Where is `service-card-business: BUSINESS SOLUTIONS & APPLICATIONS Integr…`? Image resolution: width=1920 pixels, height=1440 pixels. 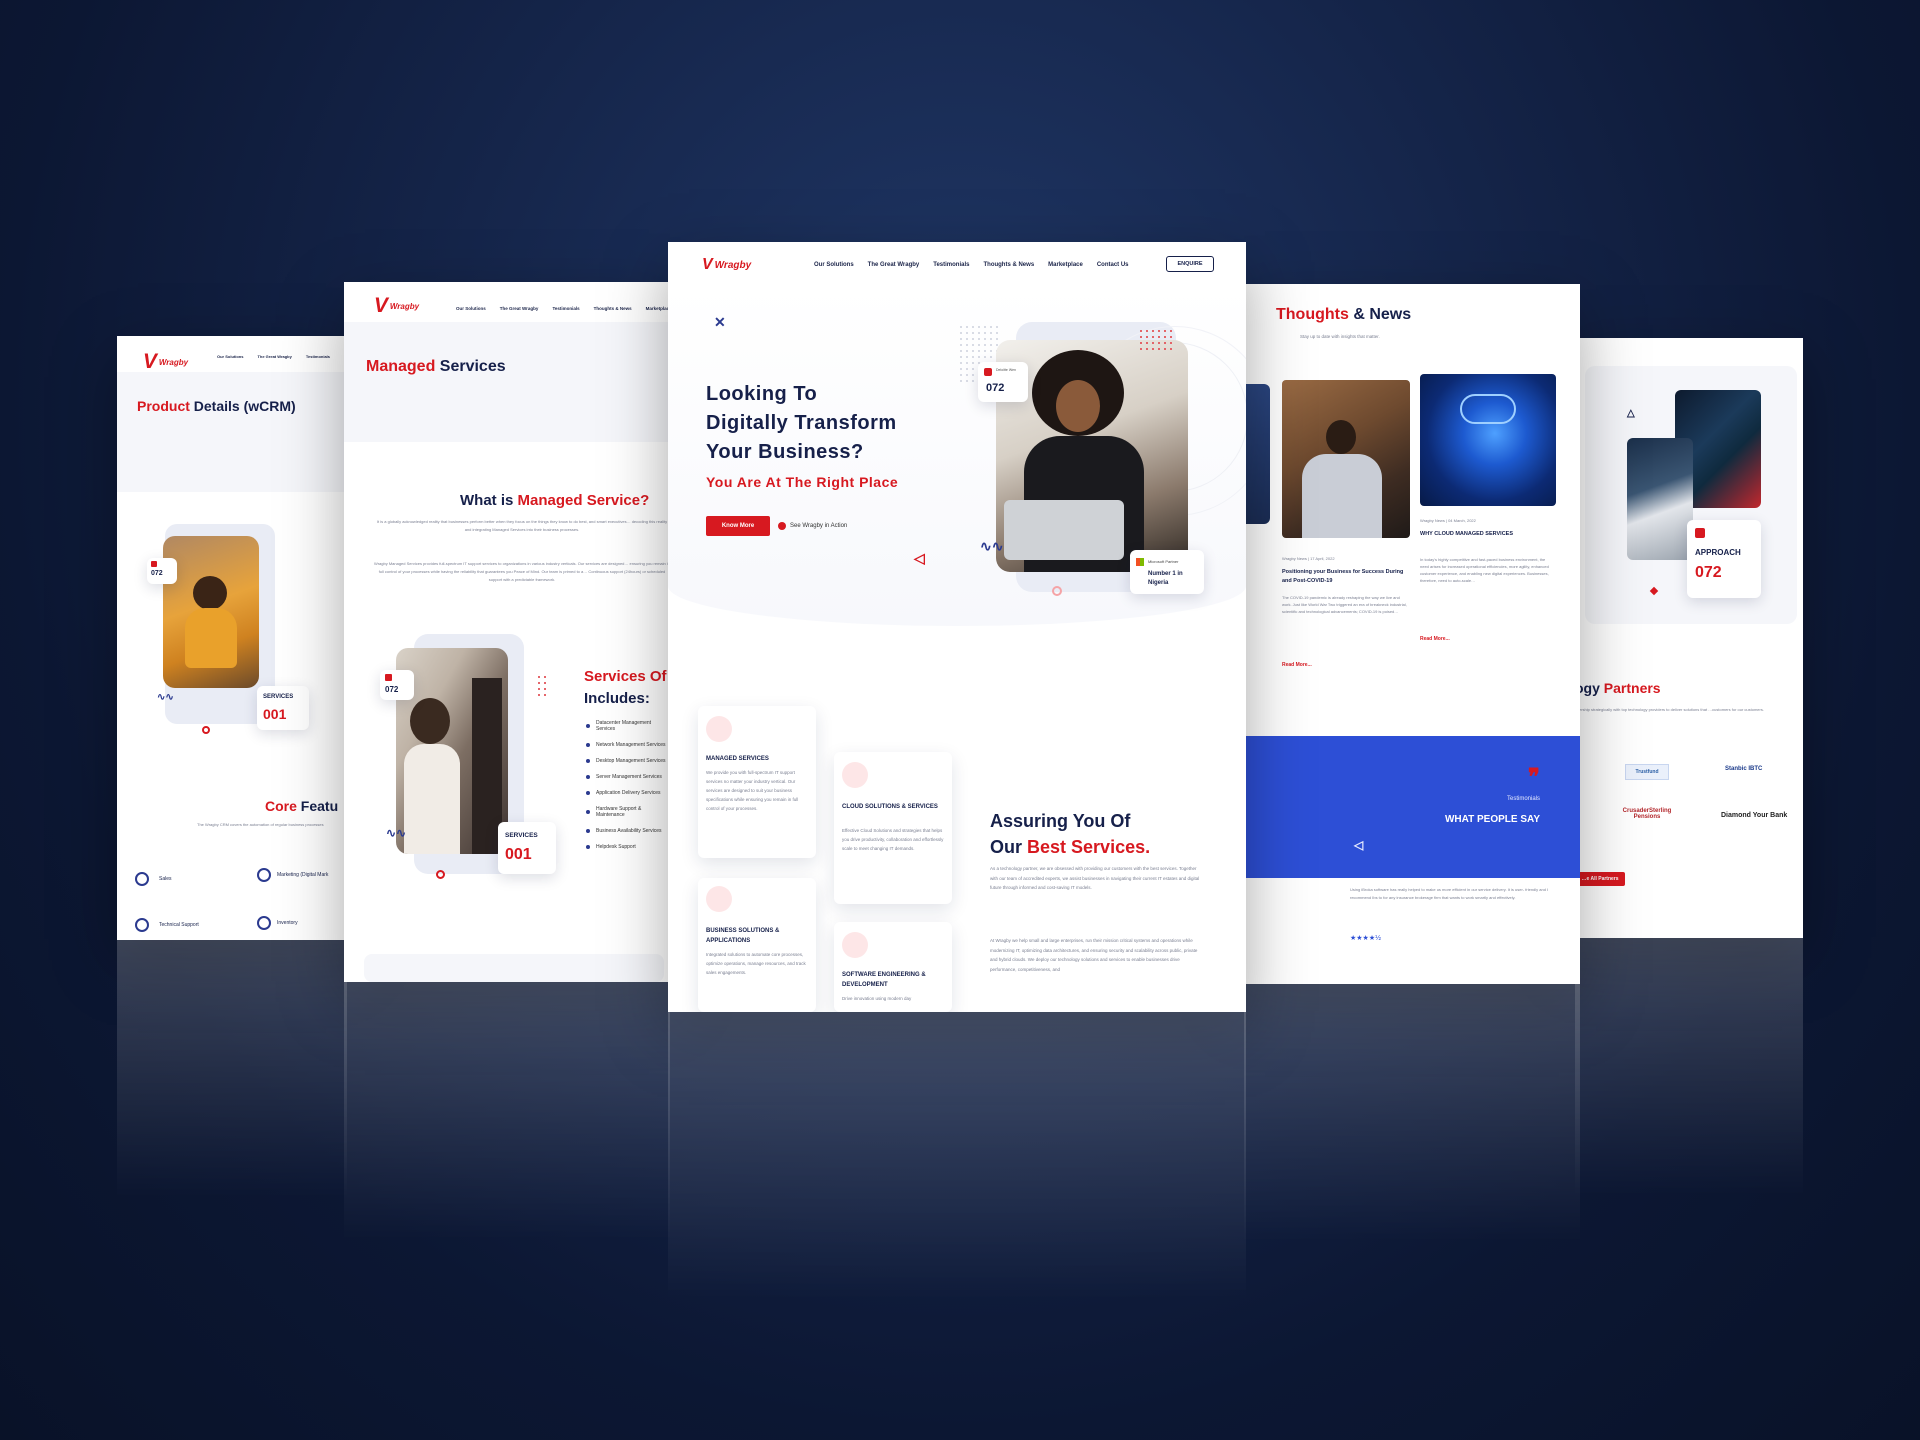 service-card-business: BUSINESS SOLUTIONS & APPLICATIONS Integr… is located at coordinates (757, 945).